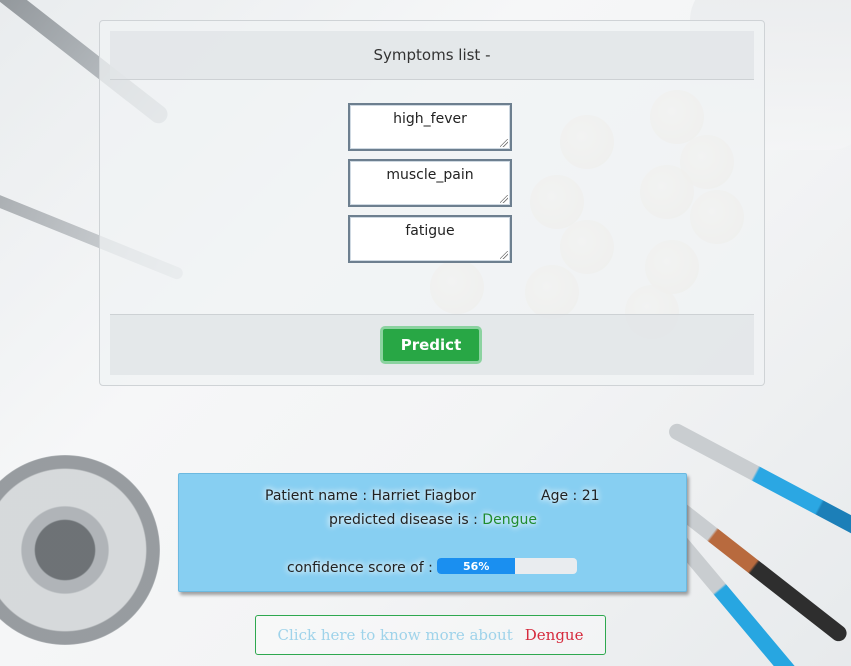  I want to click on symptoms-card-header: Symptoms list -, so click(432, 55).